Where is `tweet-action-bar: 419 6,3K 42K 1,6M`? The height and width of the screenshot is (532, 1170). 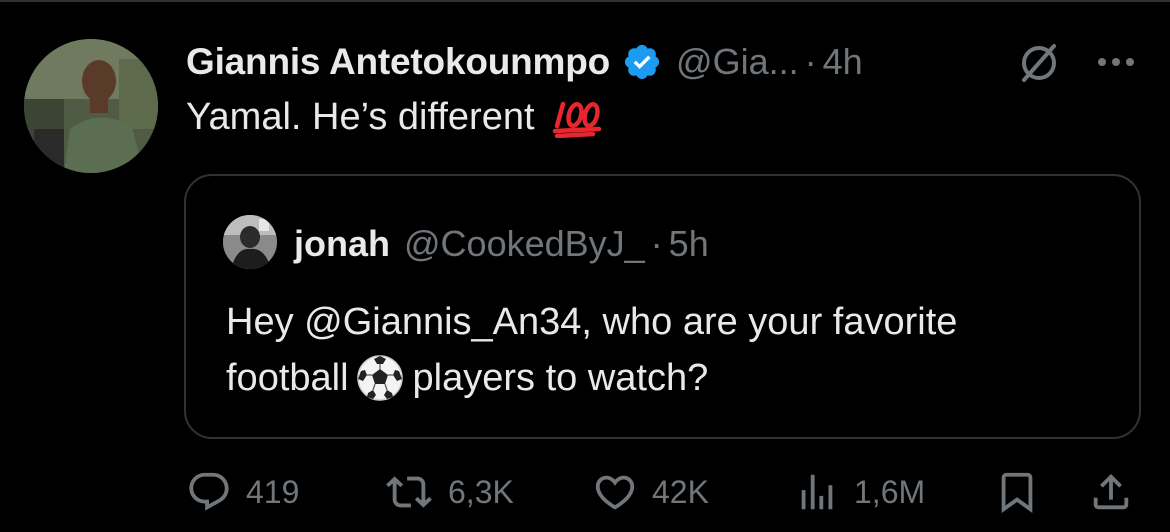 tweet-action-bar: 419 6,3K 42K 1,6M is located at coordinates (666, 492).